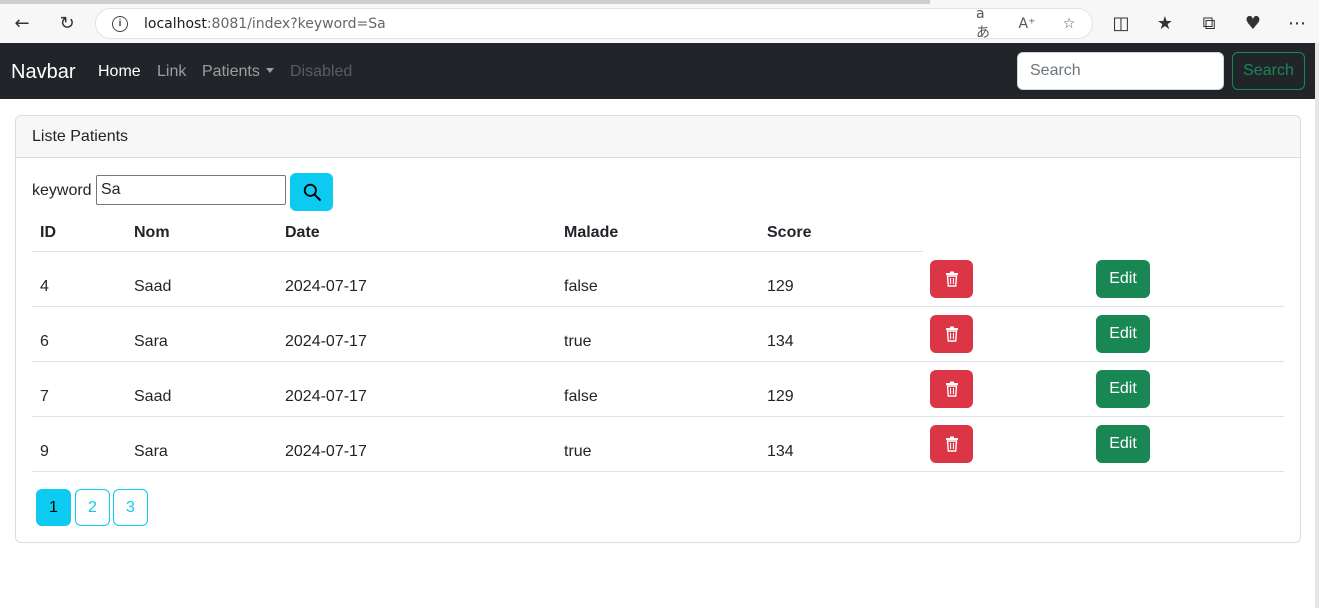 Image resolution: width=1319 pixels, height=608 pixels. I want to click on url-host: localhost, so click(175, 24).